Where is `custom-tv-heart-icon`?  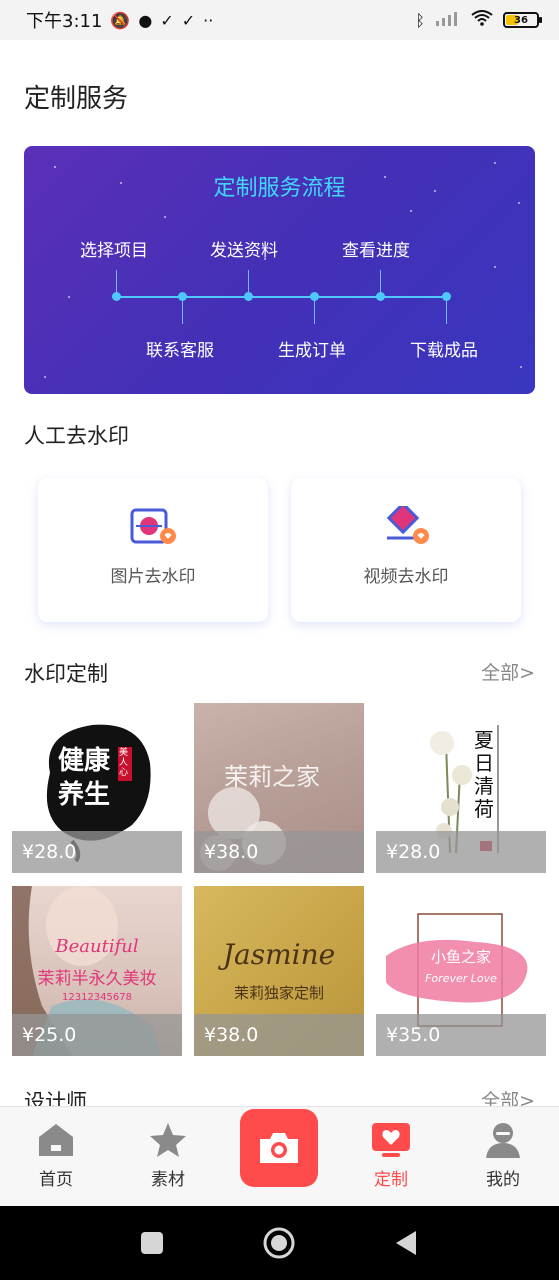 custom-tv-heart-icon is located at coordinates (391, 1140).